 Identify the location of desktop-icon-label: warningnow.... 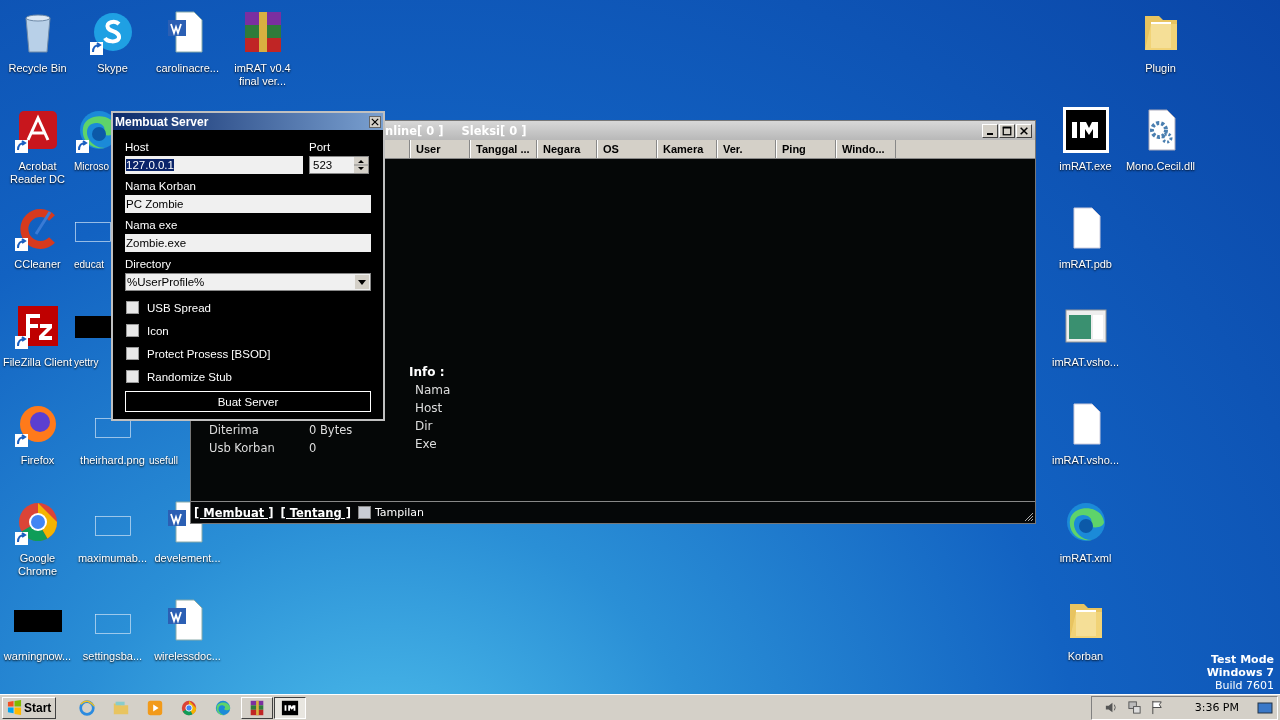
(37, 656).